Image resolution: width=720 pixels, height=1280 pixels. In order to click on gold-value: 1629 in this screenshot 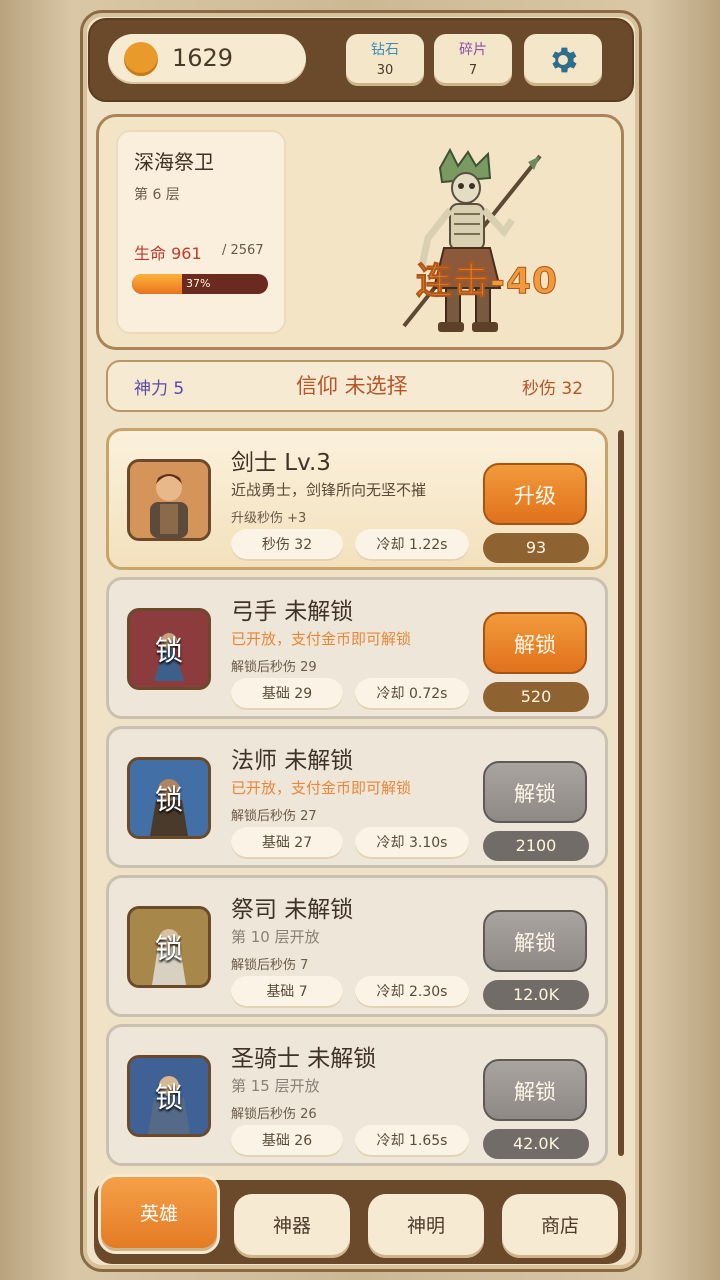, I will do `click(203, 58)`.